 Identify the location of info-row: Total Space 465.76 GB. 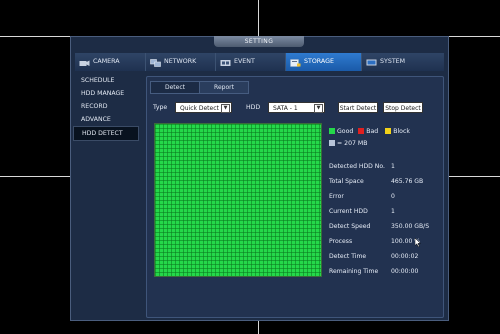
(384, 181).